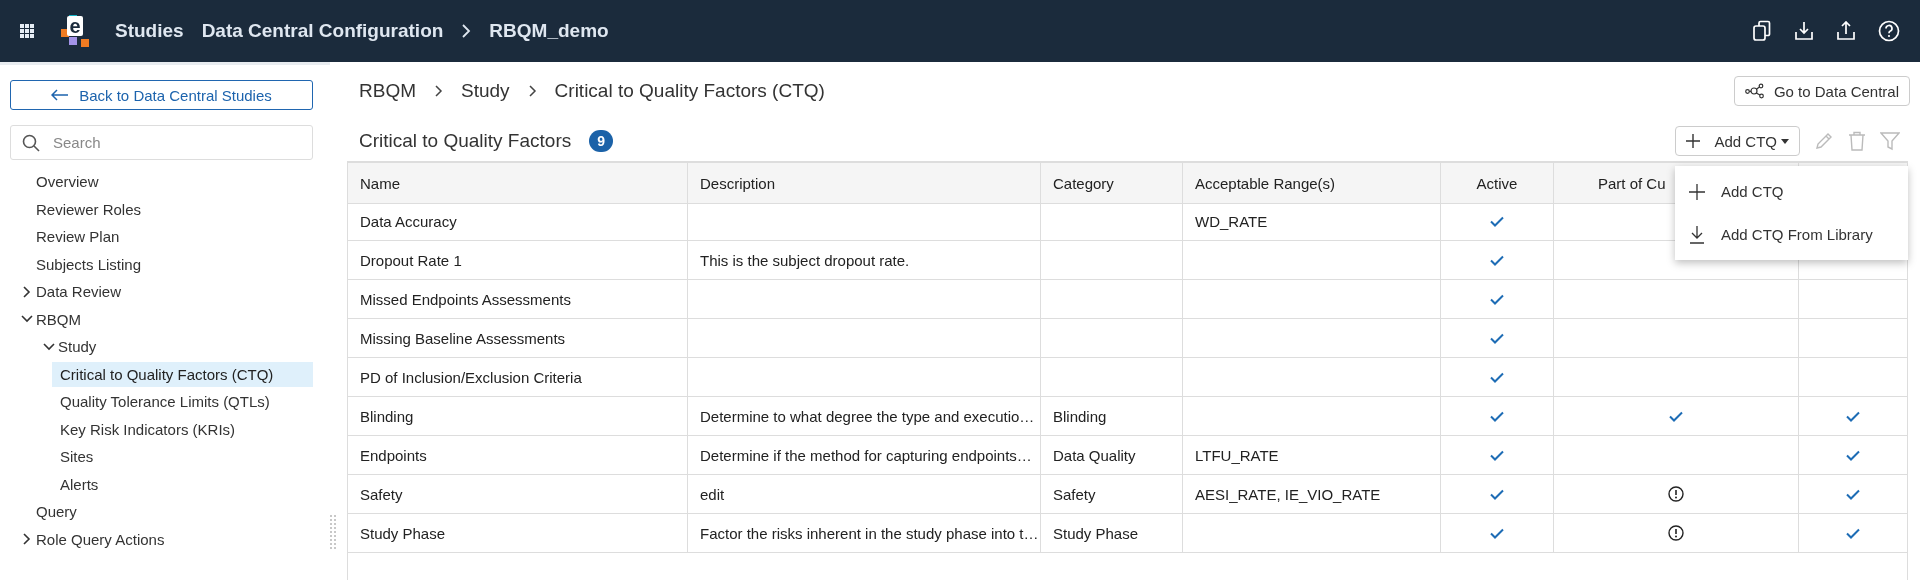 The image size is (1920, 580). I want to click on app-logo: e, so click(76, 31).